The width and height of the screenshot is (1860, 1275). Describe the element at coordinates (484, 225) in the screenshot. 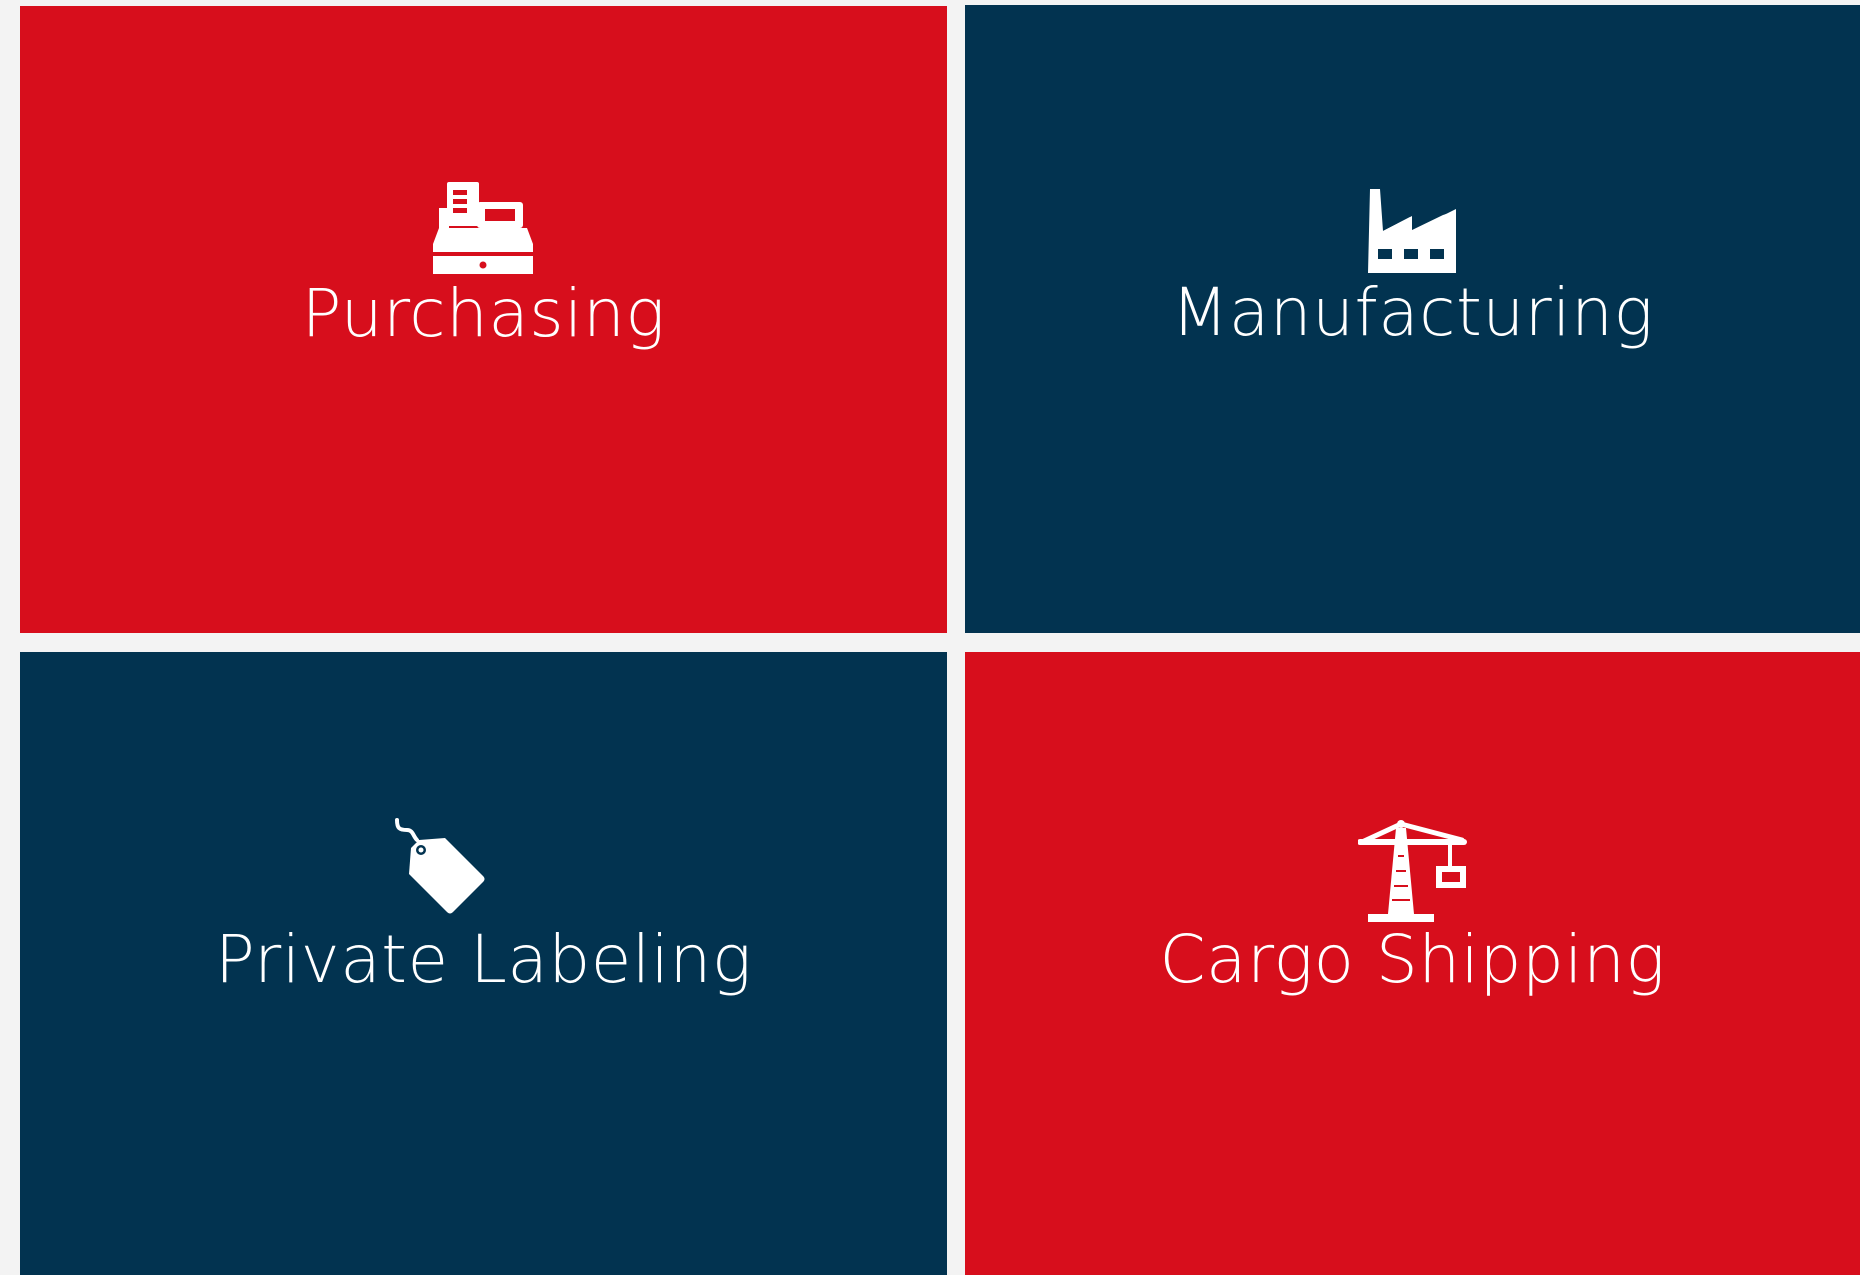

I see `cash-register-icon` at that location.